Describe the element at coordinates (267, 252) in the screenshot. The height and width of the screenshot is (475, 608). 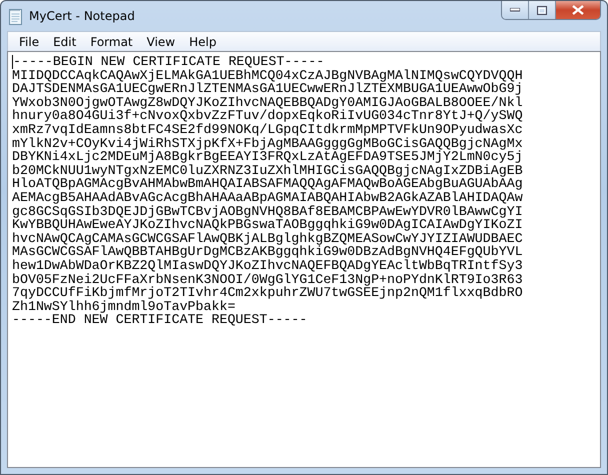
I see `text-line: MAsGCWCGSAFlAwQBBTAHBgUrDgMCBzAKBggqhkiG9w0DBzAdBgNVHQ4EFgQUbYVL` at that location.